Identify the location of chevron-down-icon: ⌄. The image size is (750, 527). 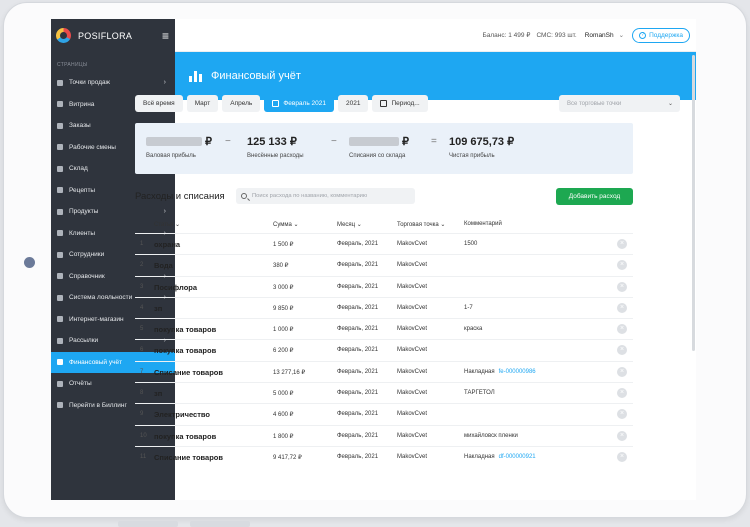
(670, 104).